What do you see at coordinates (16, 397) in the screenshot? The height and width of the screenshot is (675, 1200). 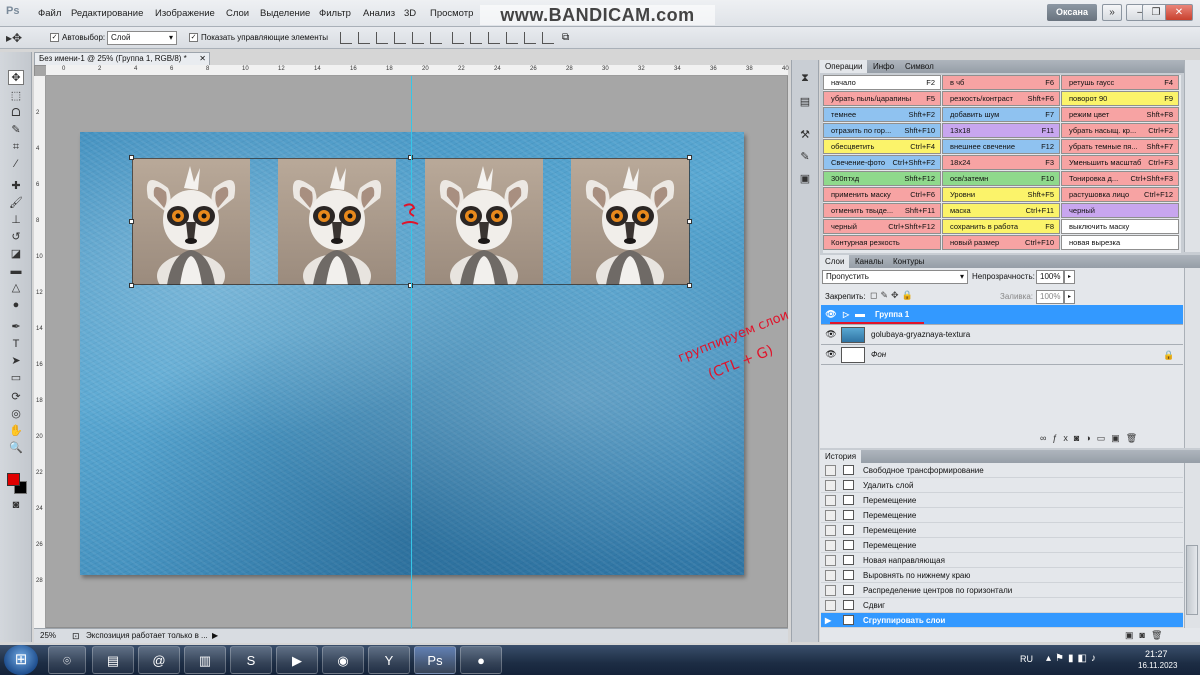 I see `3d-rotate-tool-icon: ⟳` at bounding box center [16, 397].